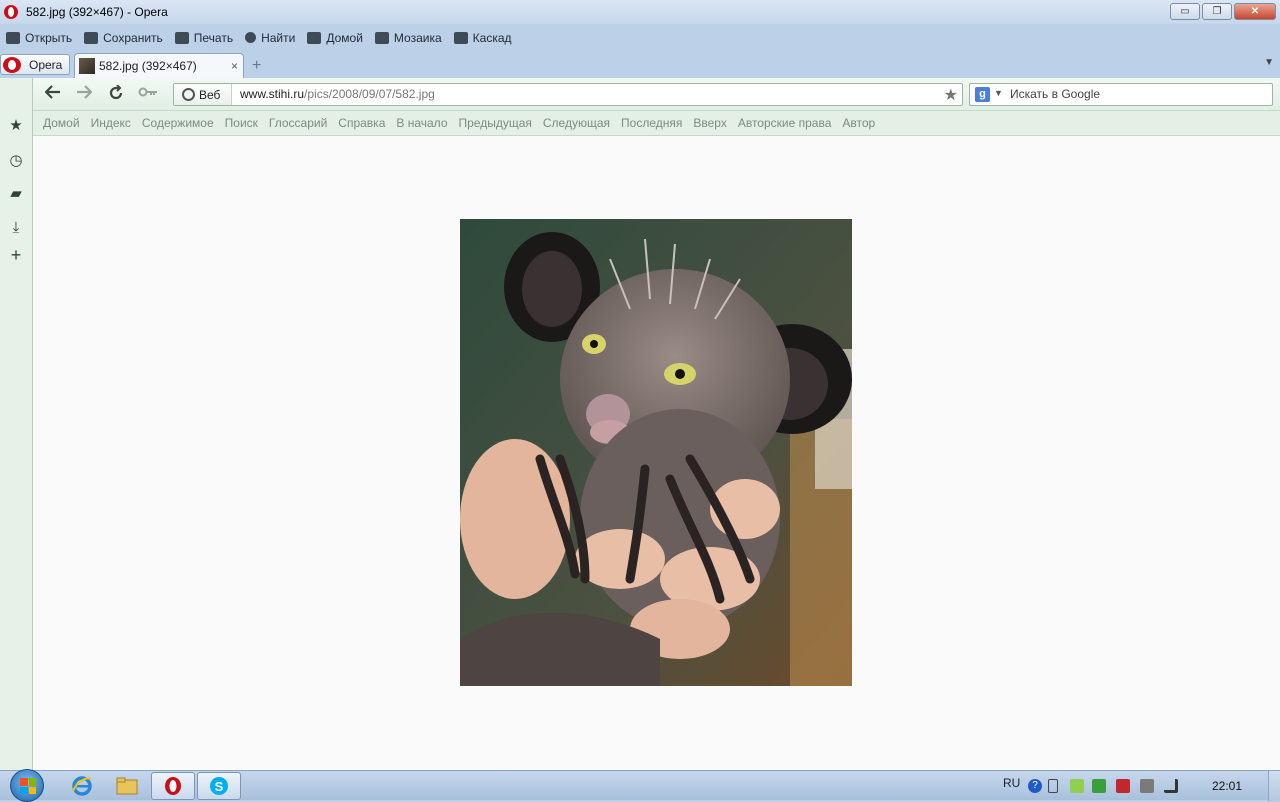 Image resolution: width=1280 pixels, height=802 pixels. I want to click on back-button, so click(53, 94).